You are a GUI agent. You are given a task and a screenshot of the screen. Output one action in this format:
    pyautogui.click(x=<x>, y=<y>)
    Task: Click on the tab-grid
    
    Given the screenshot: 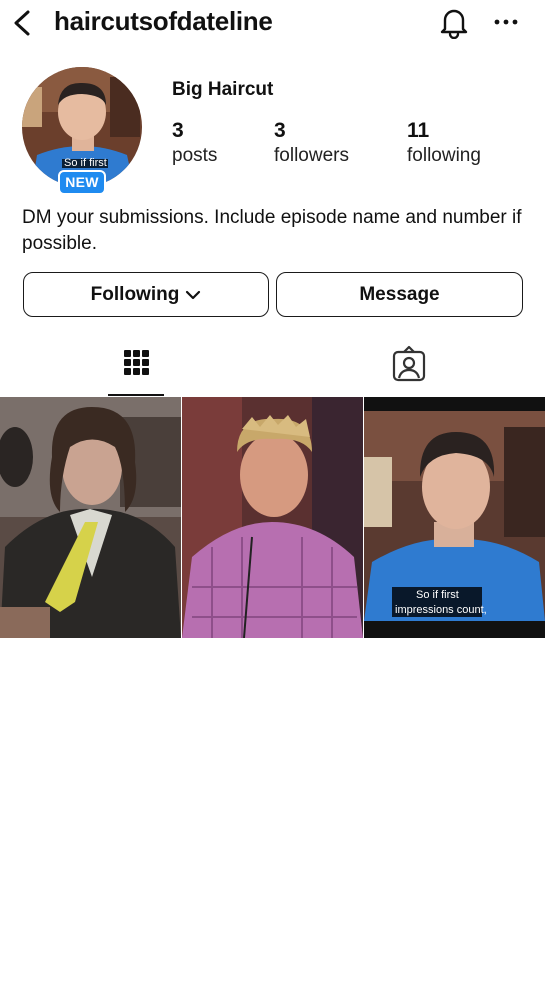 What is the action you would take?
    pyautogui.click(x=136, y=368)
    